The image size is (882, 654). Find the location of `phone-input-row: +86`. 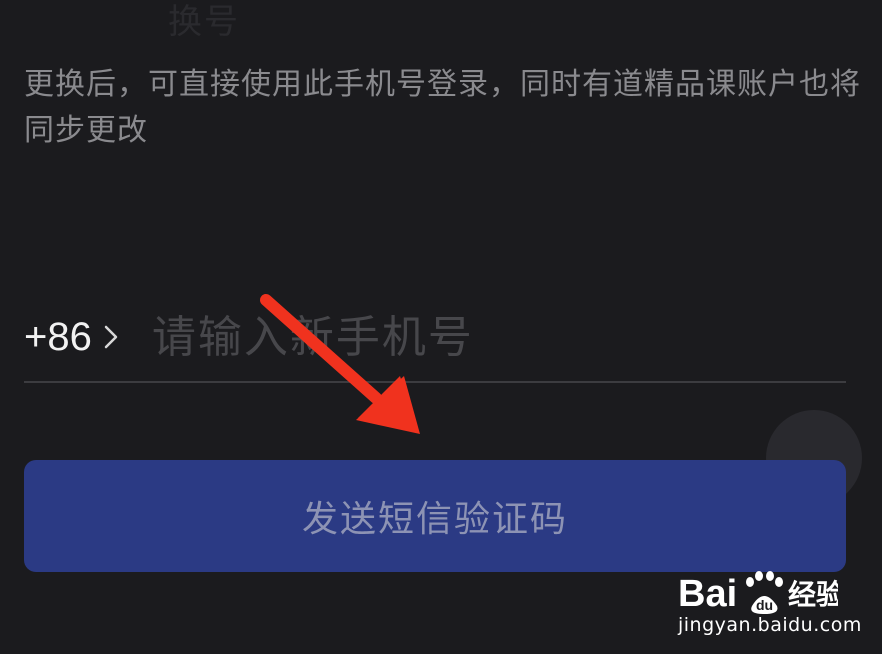

phone-input-row: +86 is located at coordinates (435, 337).